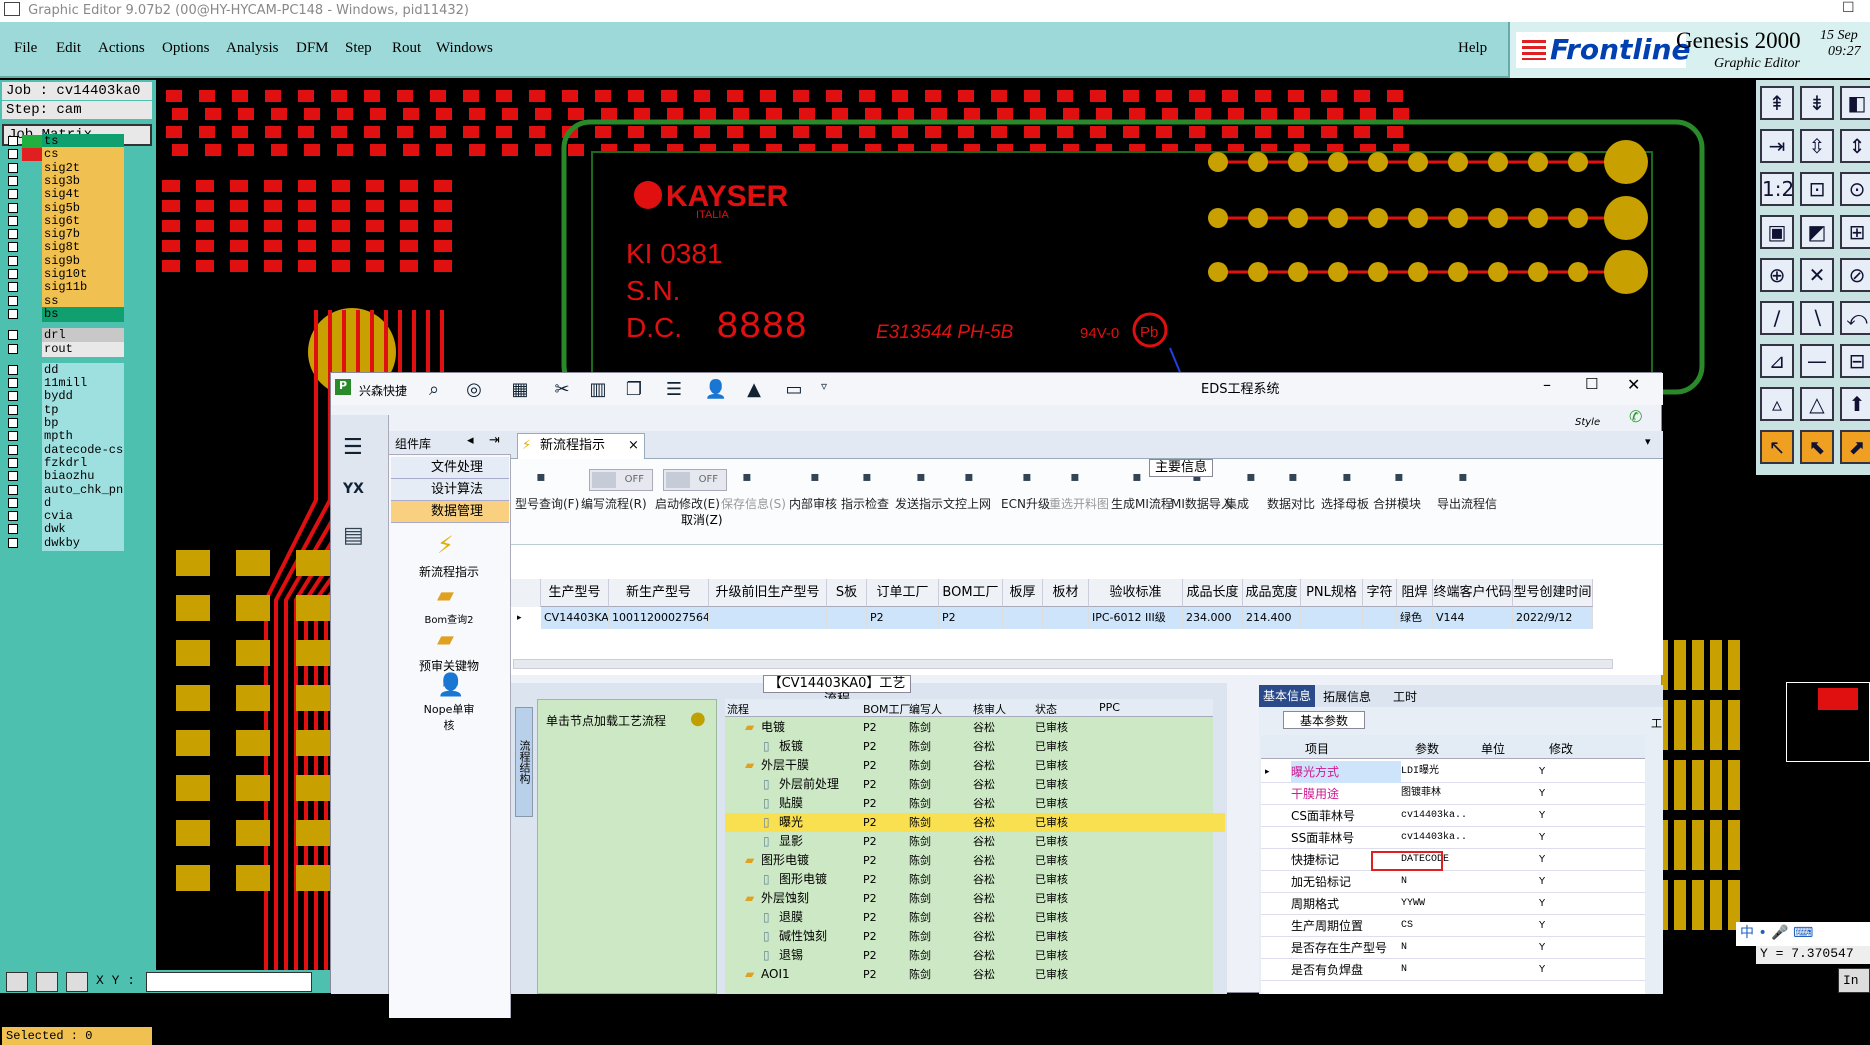  I want to click on maximize-button: ☐, so click(1848, 8).